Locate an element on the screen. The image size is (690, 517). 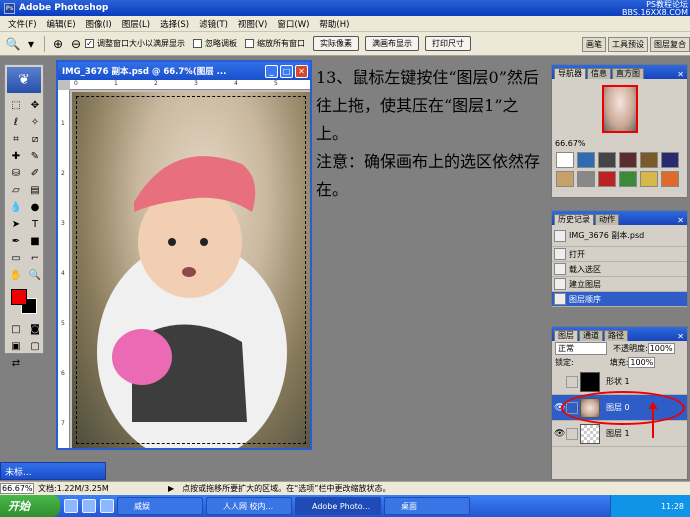
well-tab-layer-comps: 图层复合 is located at coordinates (670, 44).